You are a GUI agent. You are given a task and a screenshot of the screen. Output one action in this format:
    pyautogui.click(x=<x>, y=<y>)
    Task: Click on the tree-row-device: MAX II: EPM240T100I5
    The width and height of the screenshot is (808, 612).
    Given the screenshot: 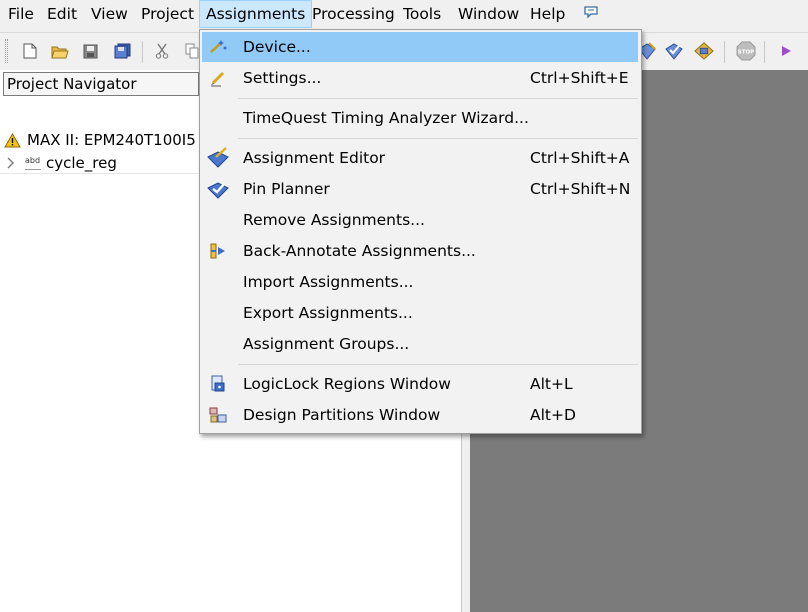 What is the action you would take?
    pyautogui.click(x=100, y=140)
    